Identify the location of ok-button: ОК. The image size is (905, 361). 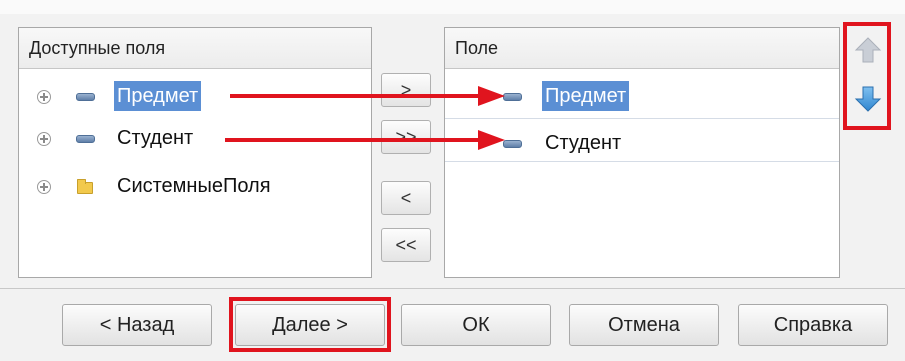
(476, 325).